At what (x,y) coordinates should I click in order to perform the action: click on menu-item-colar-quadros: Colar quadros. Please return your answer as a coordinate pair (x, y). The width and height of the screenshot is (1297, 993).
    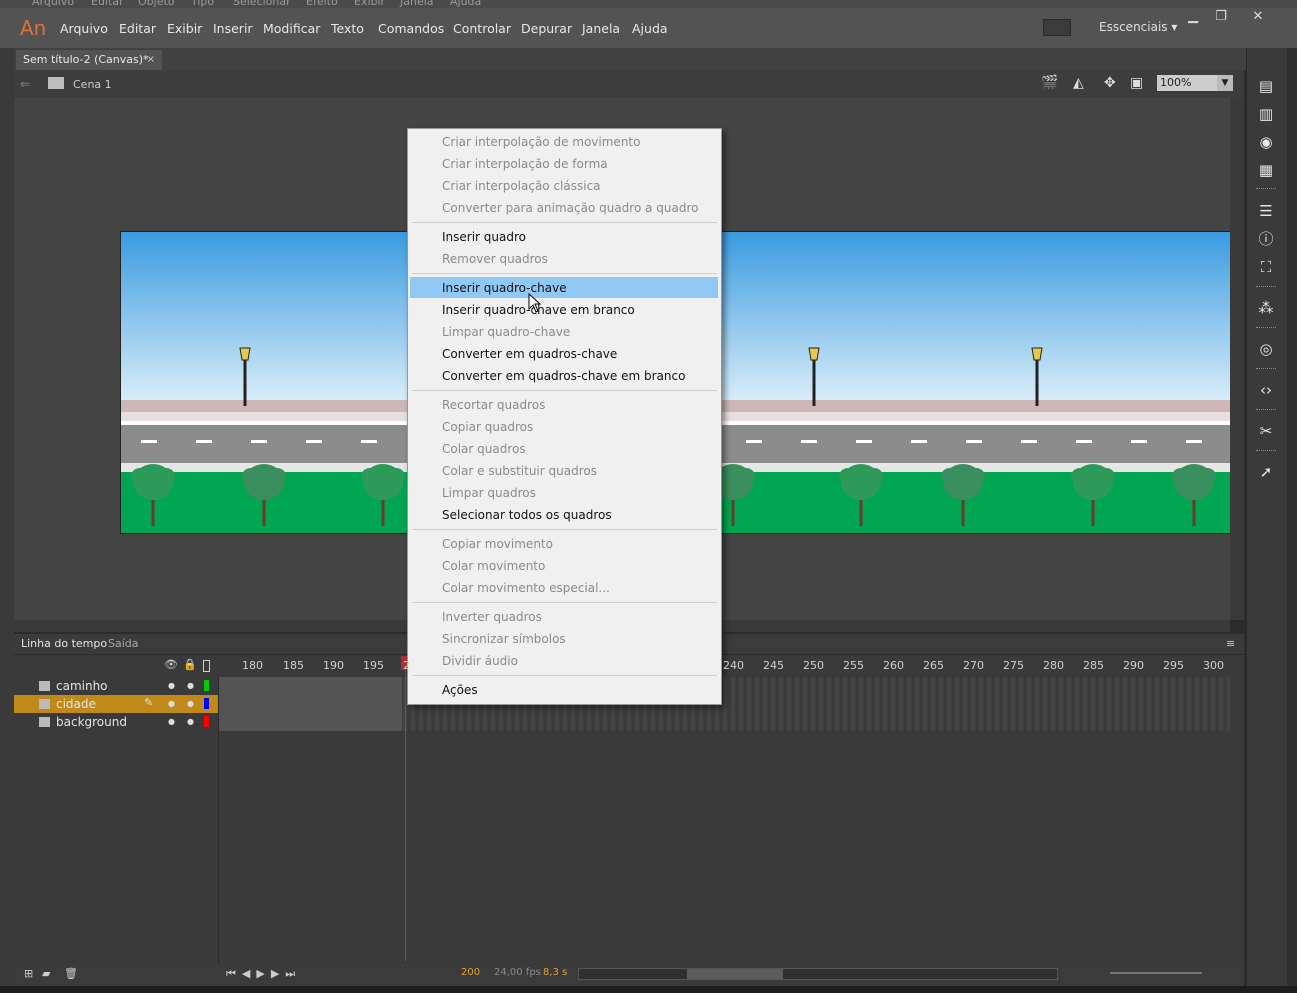
    Looking at the image, I should click on (480, 449).